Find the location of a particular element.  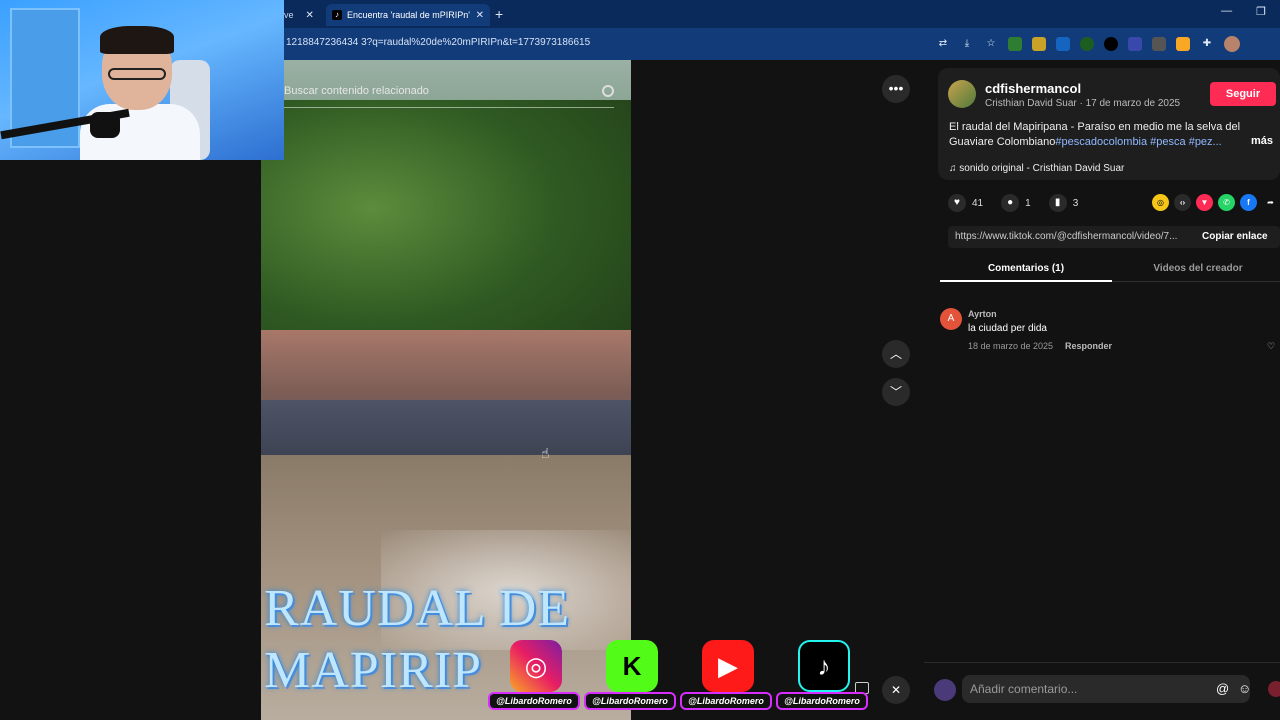

video-rock is located at coordinates (446, 430).